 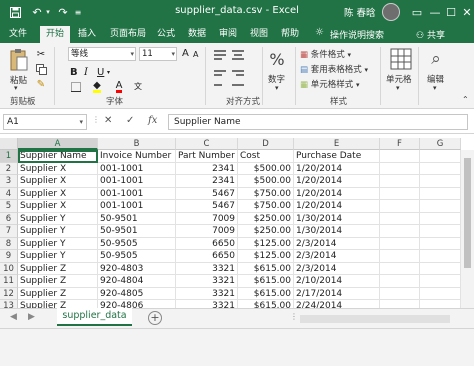 I want to click on cell-c1: Part Number, so click(x=207, y=156).